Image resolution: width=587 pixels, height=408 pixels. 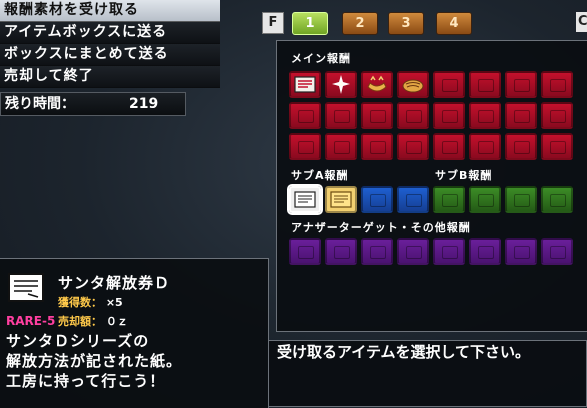 What do you see at coordinates (110, 55) in the screenshot?
I see `menu-send-all-to-box: ボックスにまとめて送る` at bounding box center [110, 55].